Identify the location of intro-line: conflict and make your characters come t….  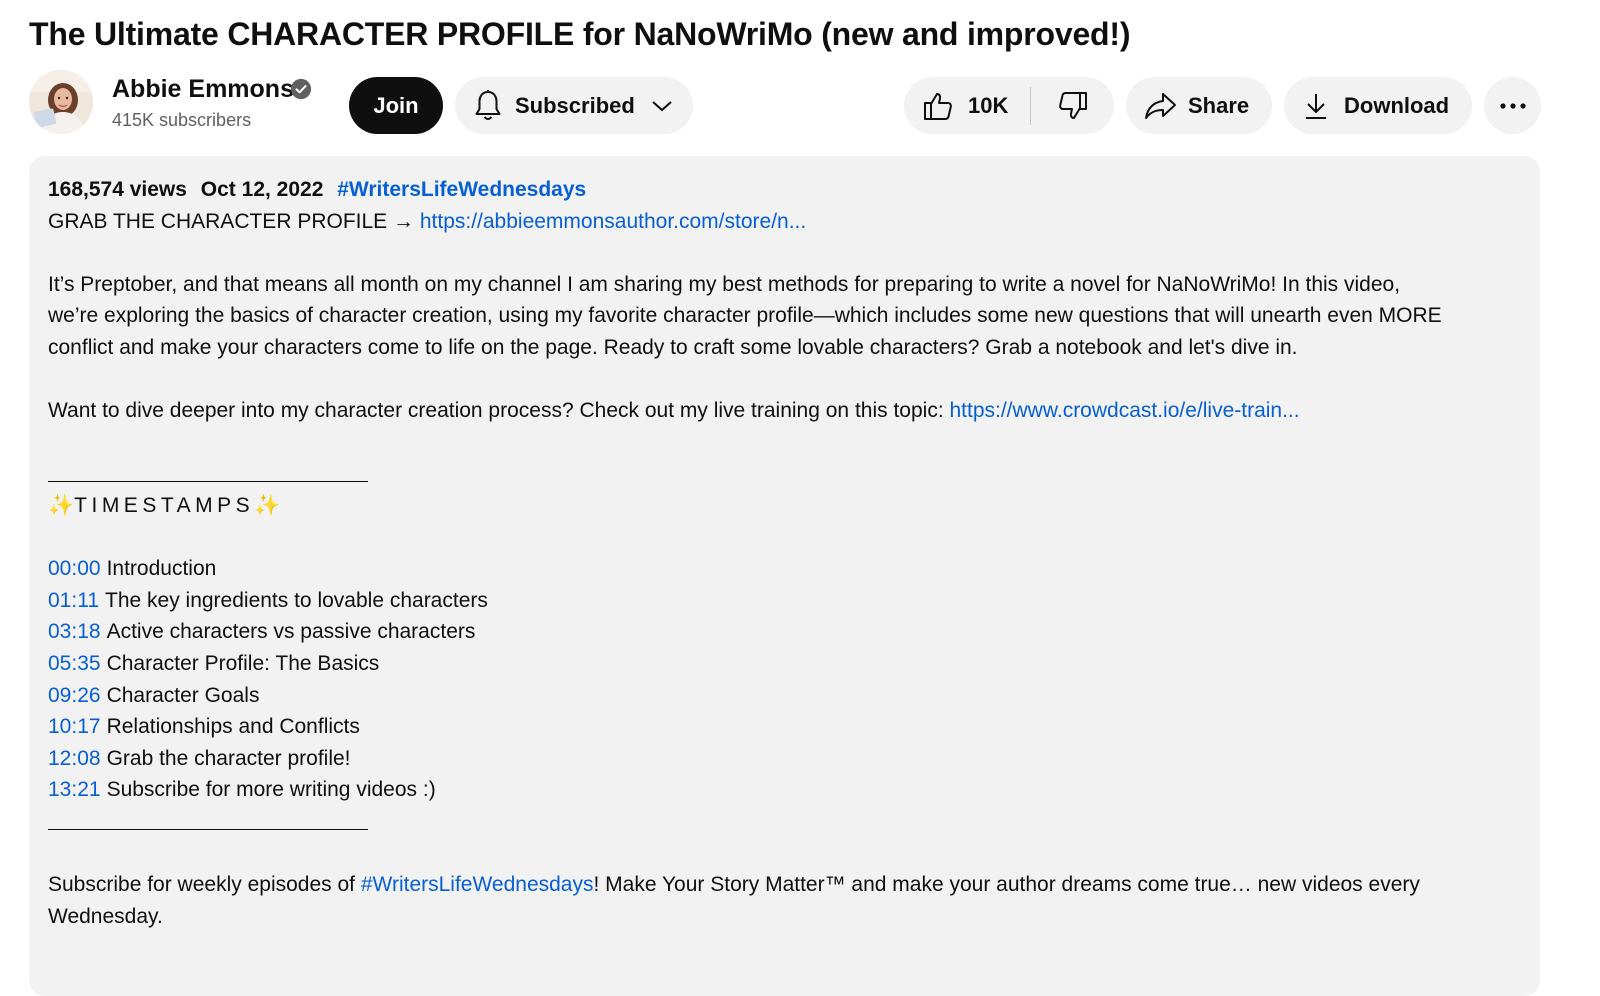
(673, 347).